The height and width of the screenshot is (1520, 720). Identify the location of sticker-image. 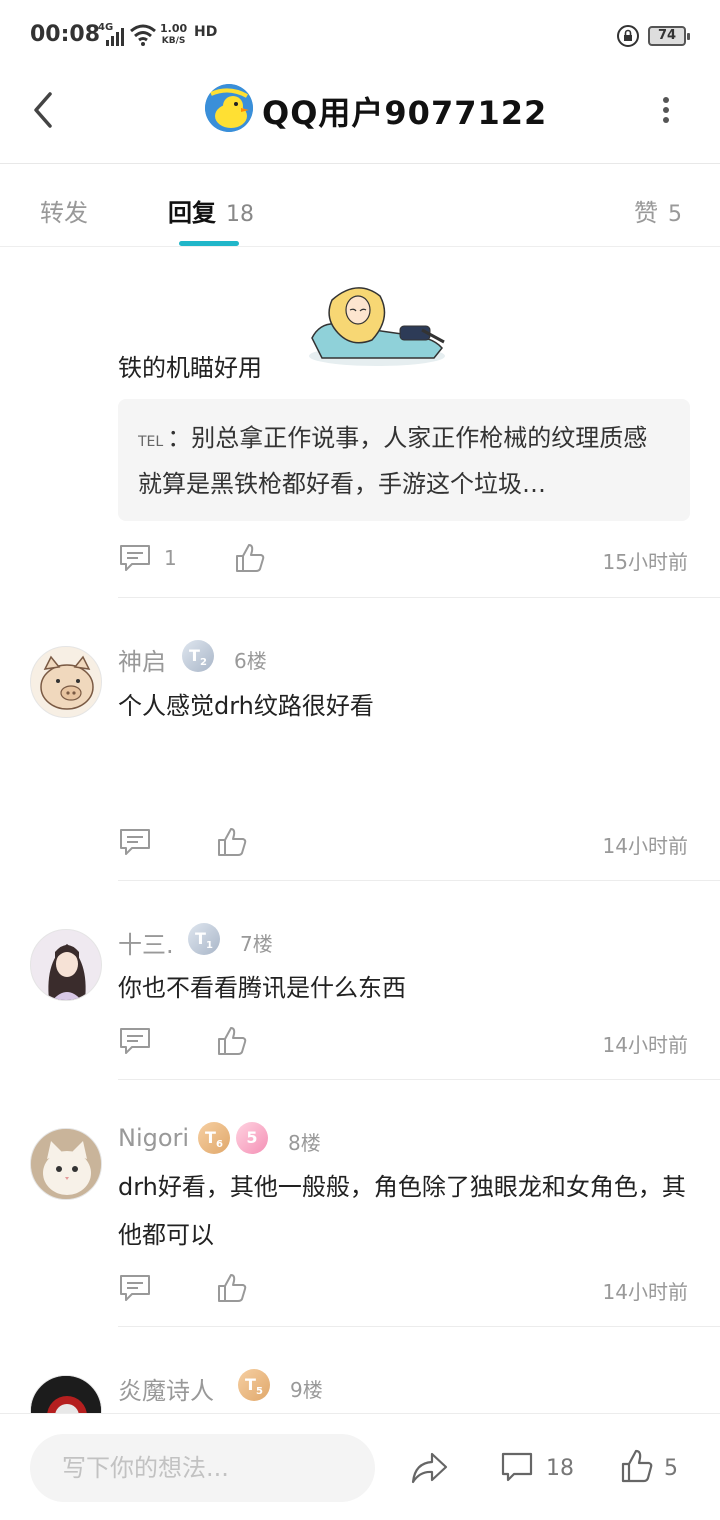
(377, 326).